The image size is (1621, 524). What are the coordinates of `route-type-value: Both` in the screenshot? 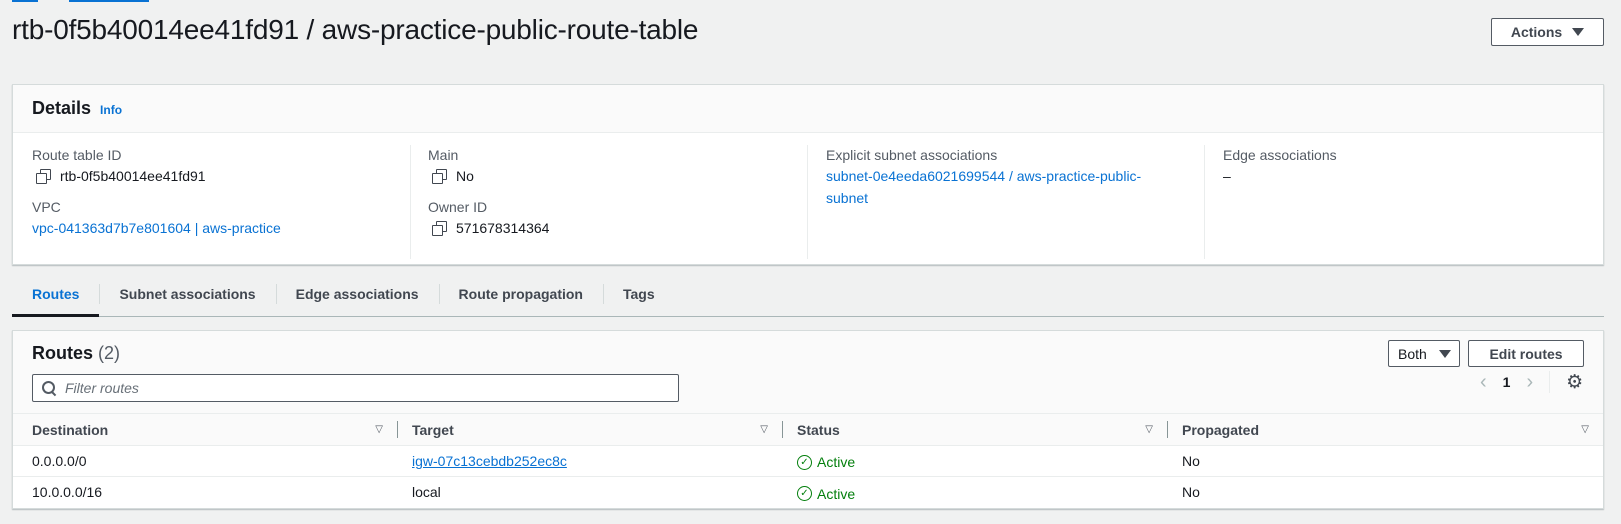 It's located at (1412, 353).